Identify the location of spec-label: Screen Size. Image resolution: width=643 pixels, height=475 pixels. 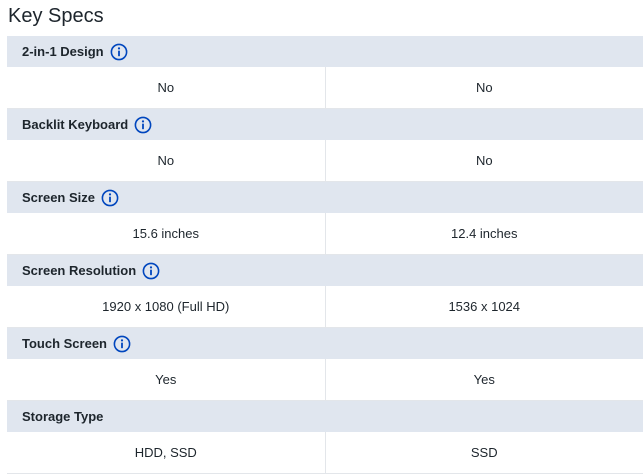
(58, 197).